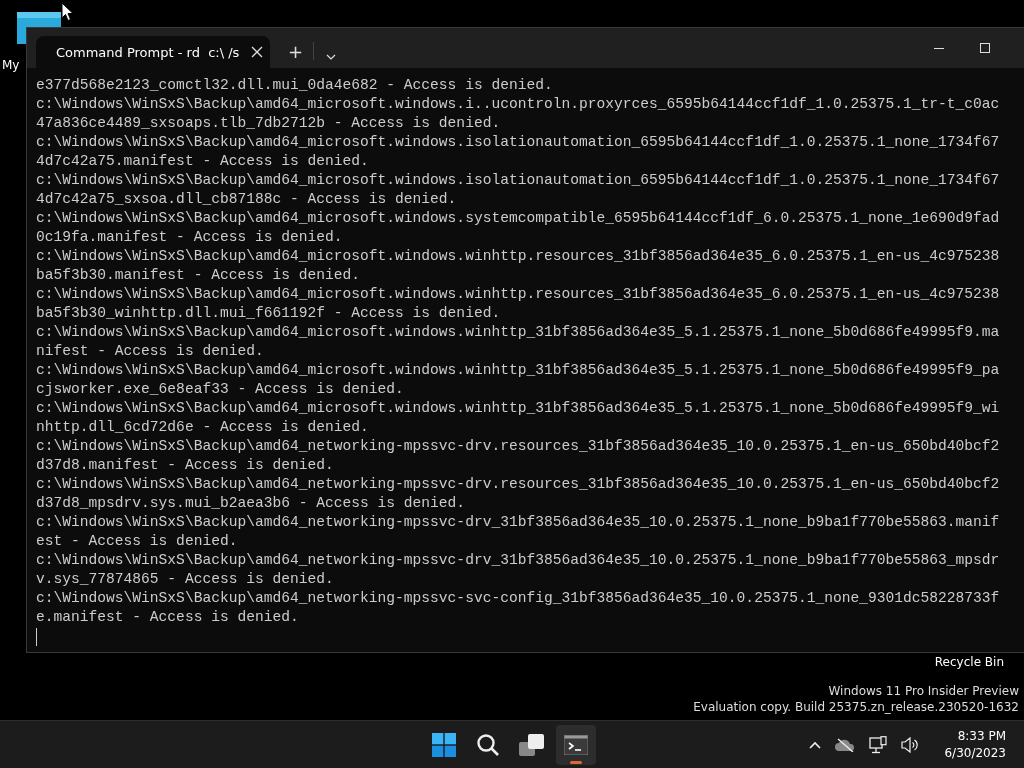 The height and width of the screenshot is (768, 1024). What do you see at coordinates (294, 85) in the screenshot?
I see `console-line: e377d568e2123_comctl32.dll.mui_0da4e682 - Access is denied.` at bounding box center [294, 85].